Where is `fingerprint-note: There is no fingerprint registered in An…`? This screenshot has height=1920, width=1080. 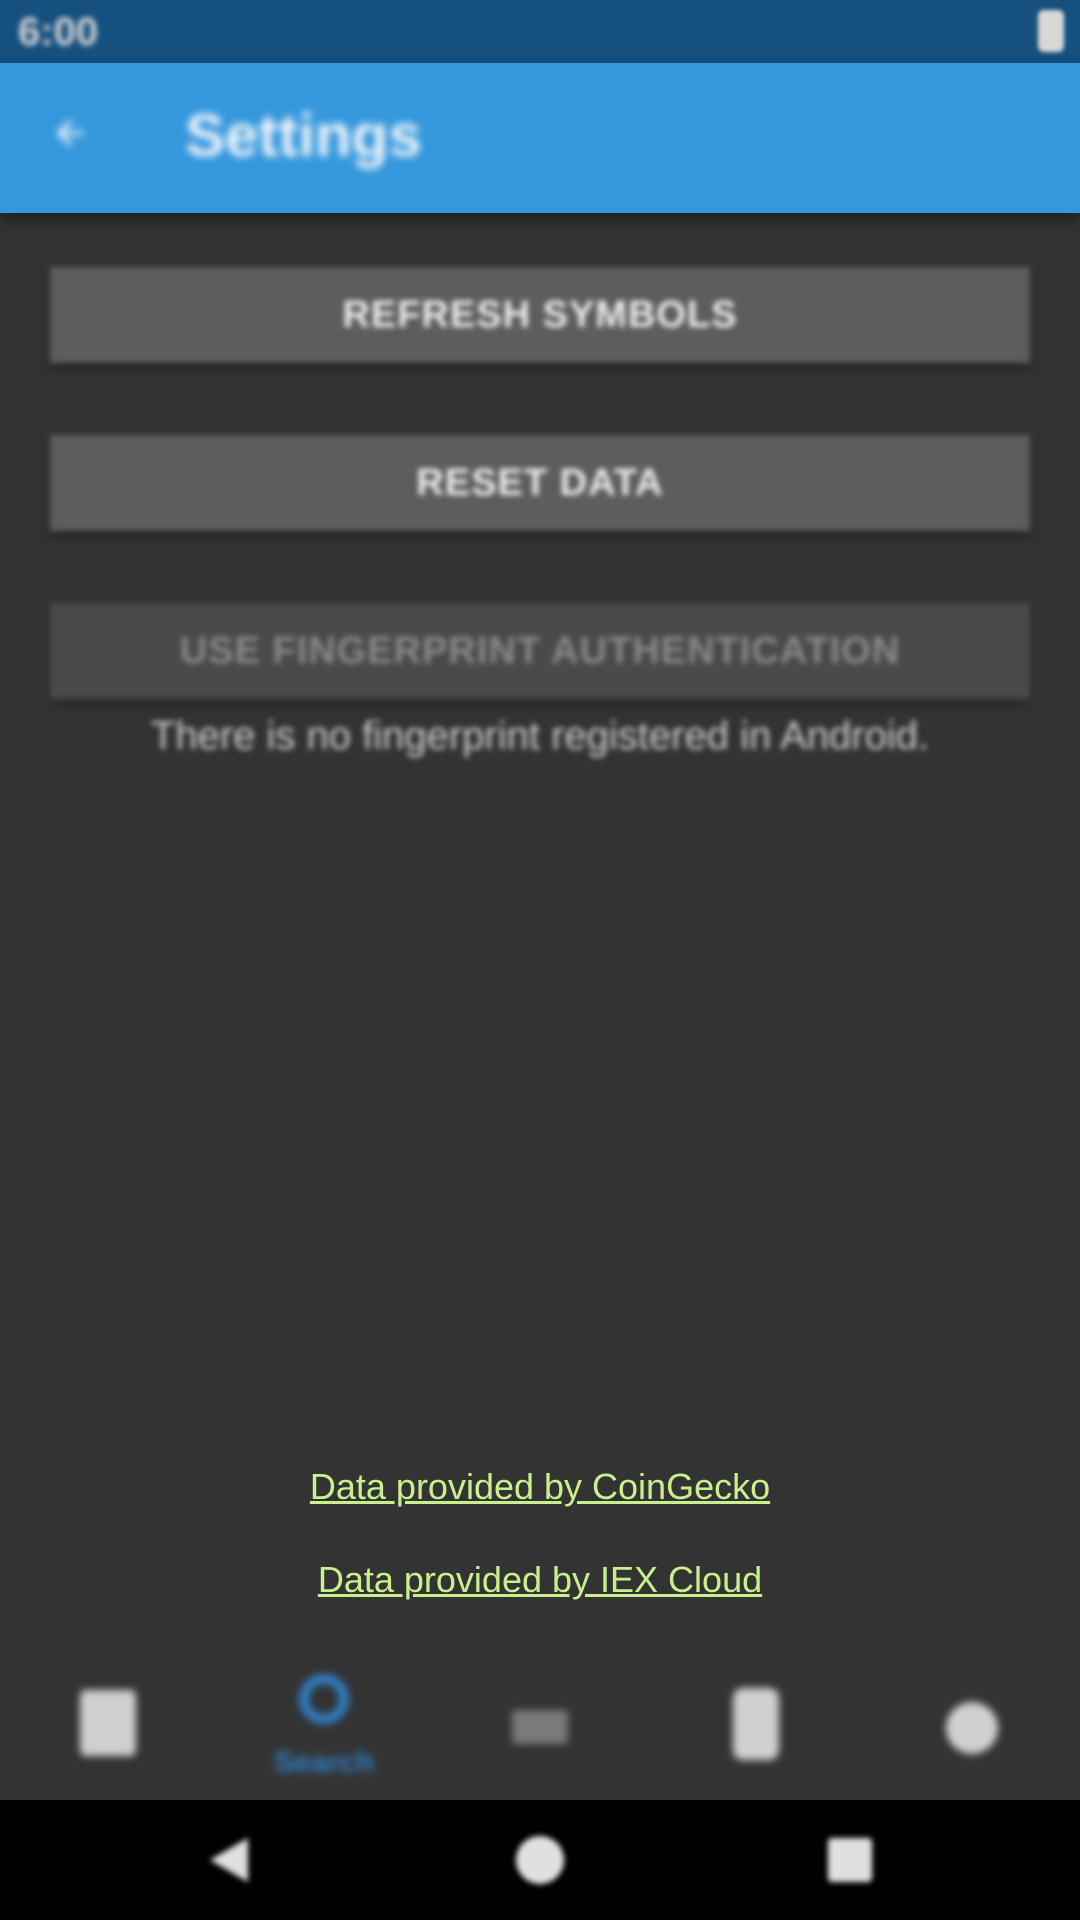
fingerprint-note: There is no fingerprint registered in An… is located at coordinates (540, 736).